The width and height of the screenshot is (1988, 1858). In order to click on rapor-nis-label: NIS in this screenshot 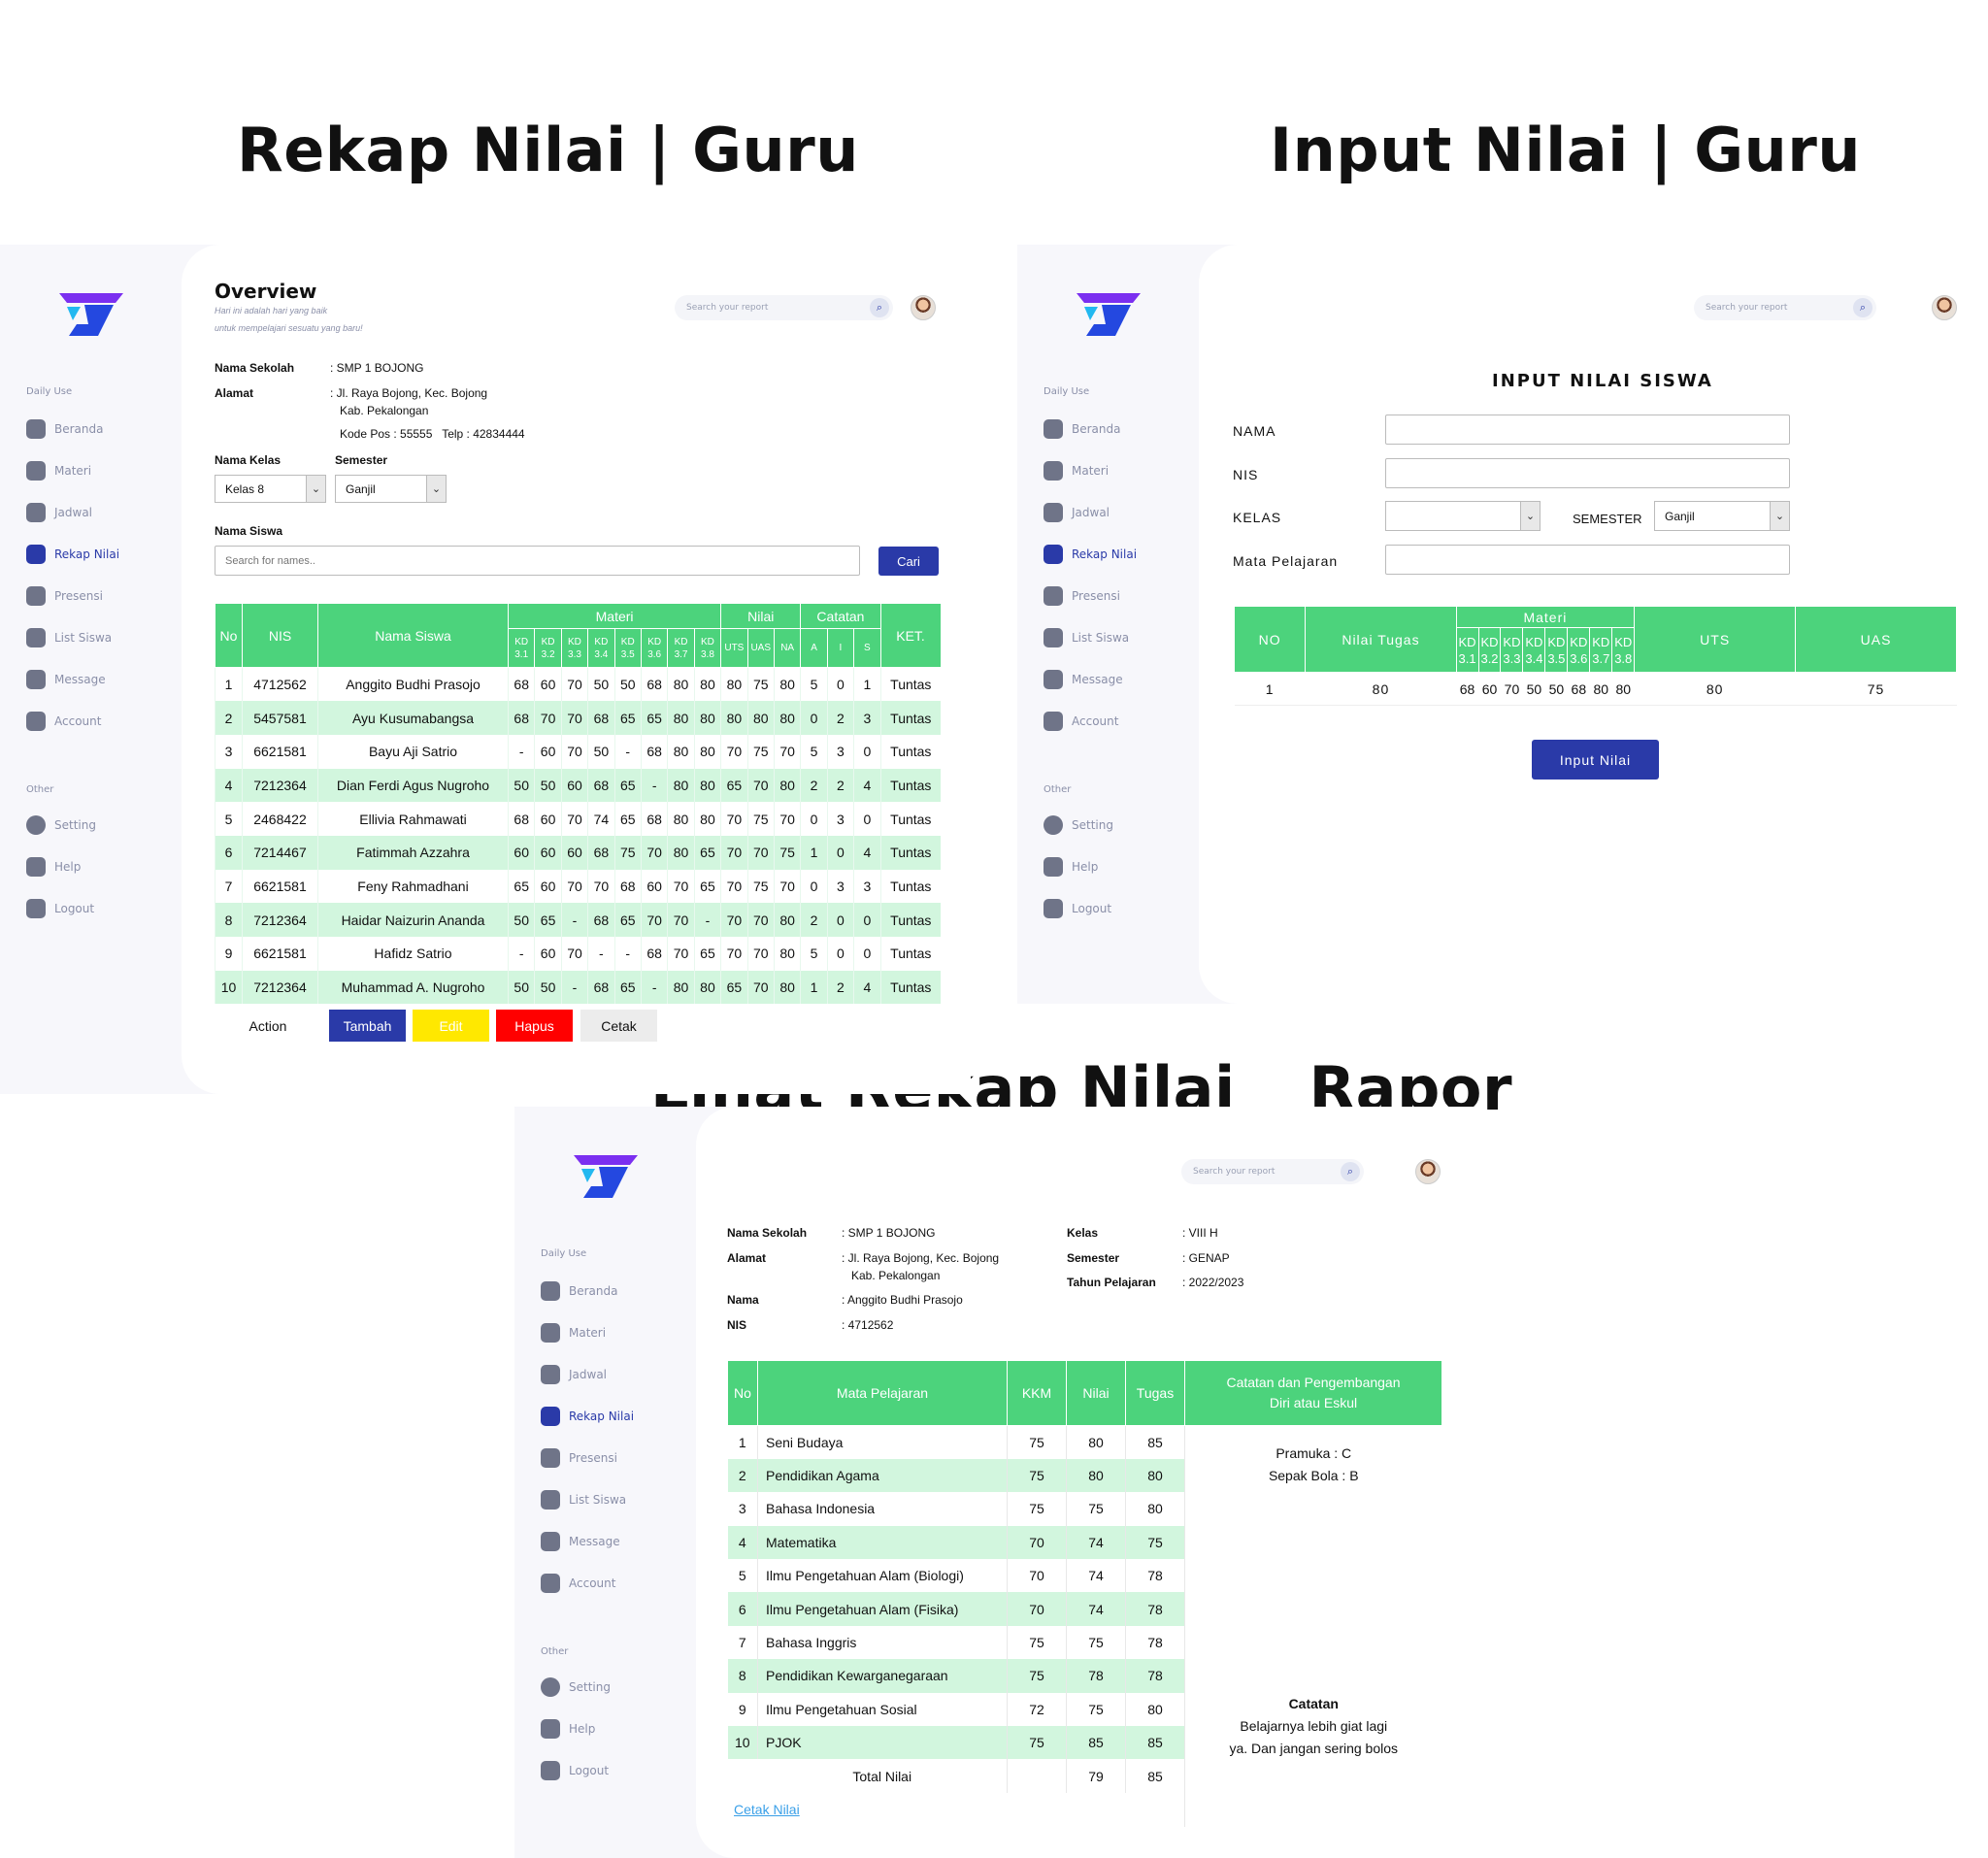, I will do `click(737, 1325)`.